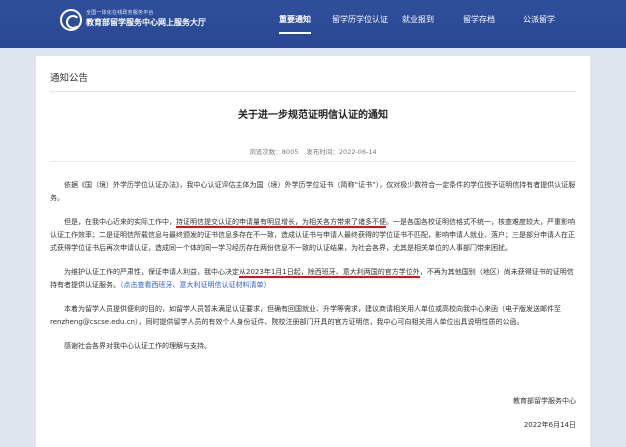 This screenshot has height=447, width=626. Describe the element at coordinates (69, 78) in the screenshot. I see `section-title: 通知公告` at that location.